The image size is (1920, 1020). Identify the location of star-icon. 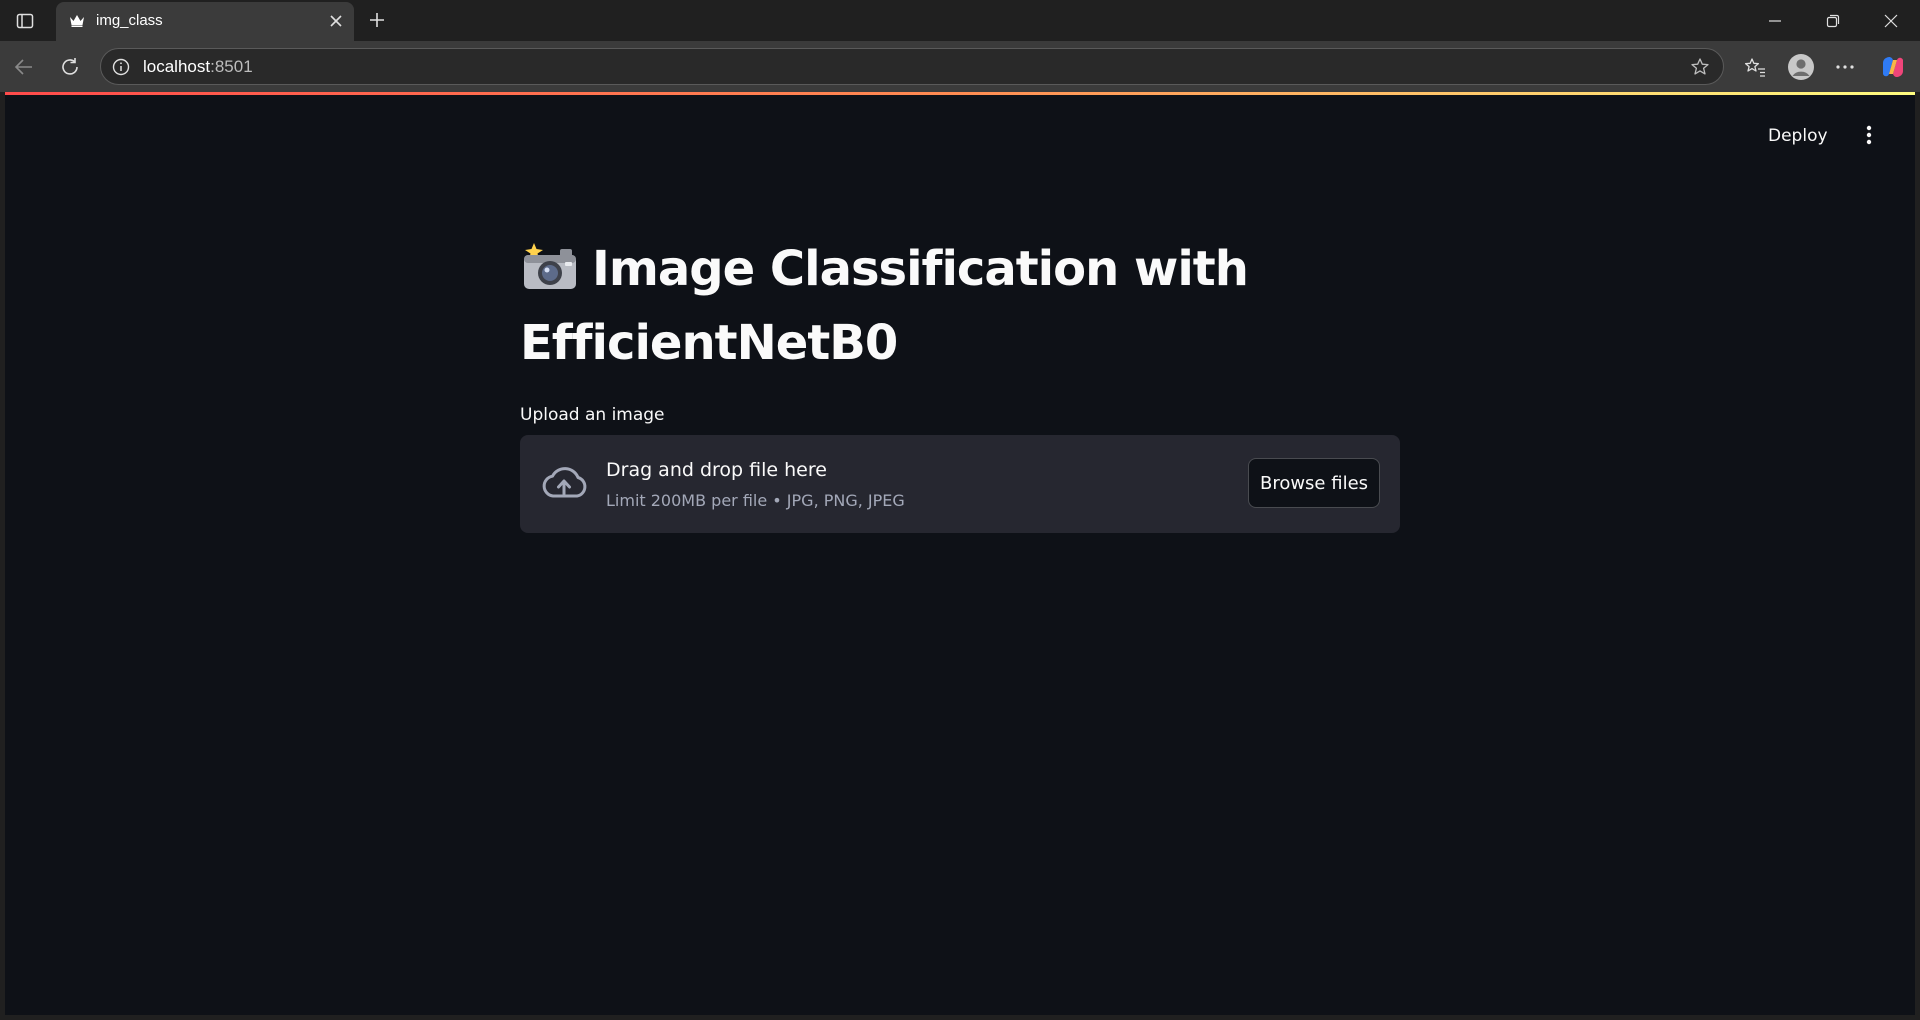
(1700, 67).